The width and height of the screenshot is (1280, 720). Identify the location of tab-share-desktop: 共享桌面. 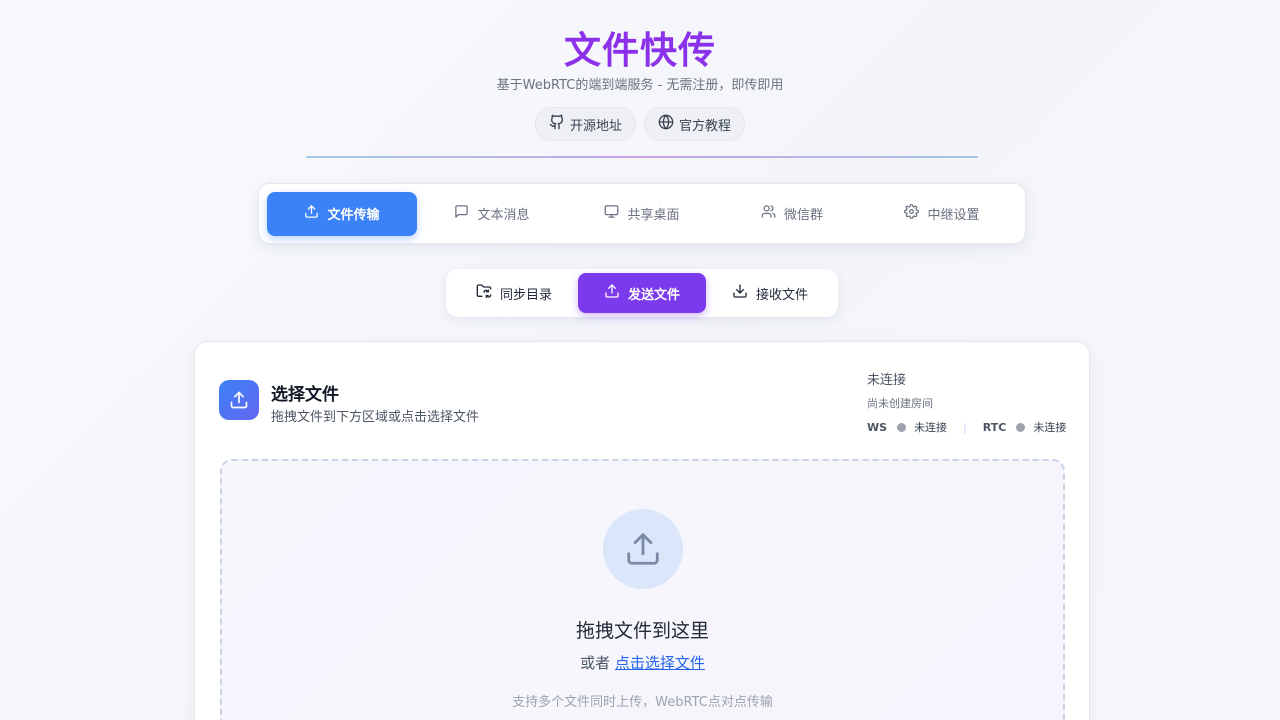
(642, 214).